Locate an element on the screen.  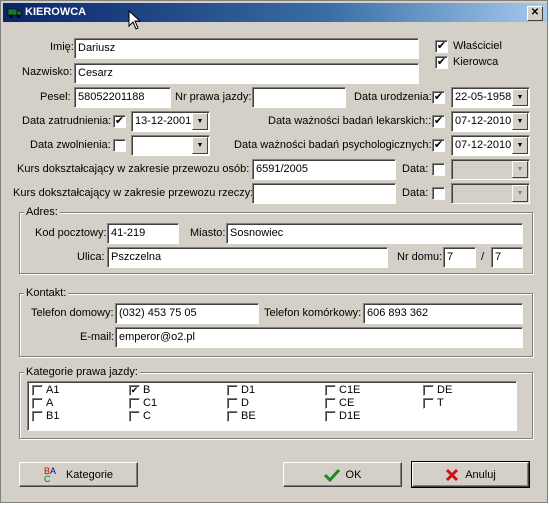
badania-lekarskie-checkbox: ✔ is located at coordinates (438, 121).